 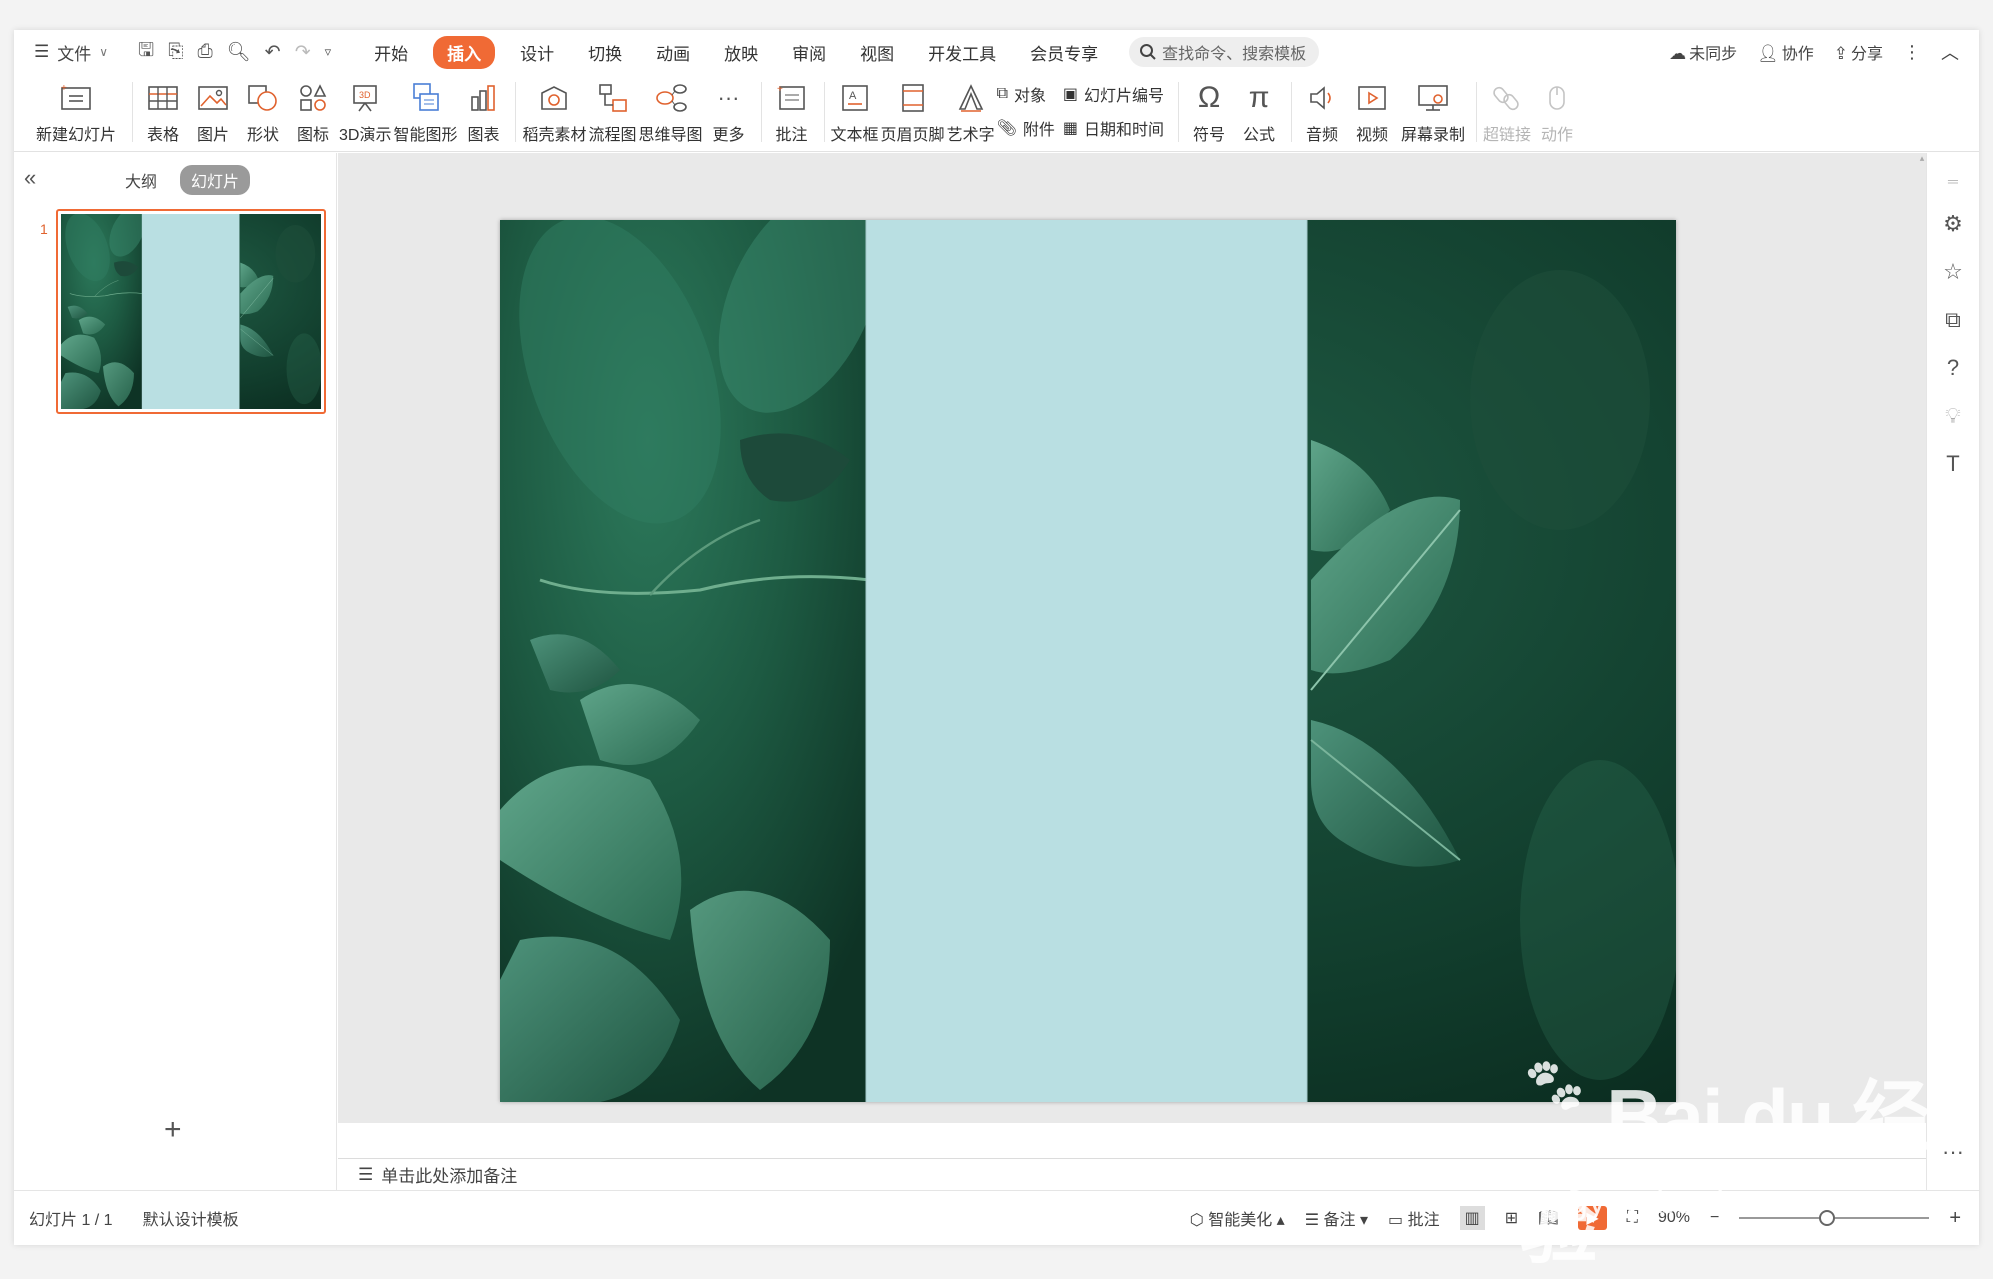 I want to click on play-slideshow-button: ▶, so click(x=1592, y=1218).